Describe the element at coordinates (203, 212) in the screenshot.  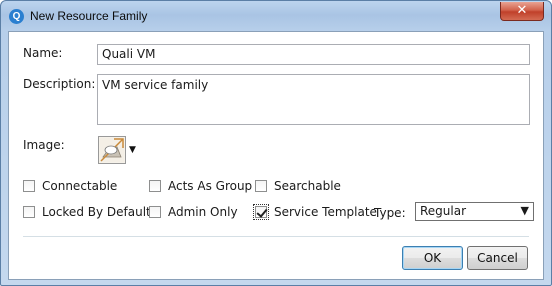
I see `admin-only-label: Admin Only` at that location.